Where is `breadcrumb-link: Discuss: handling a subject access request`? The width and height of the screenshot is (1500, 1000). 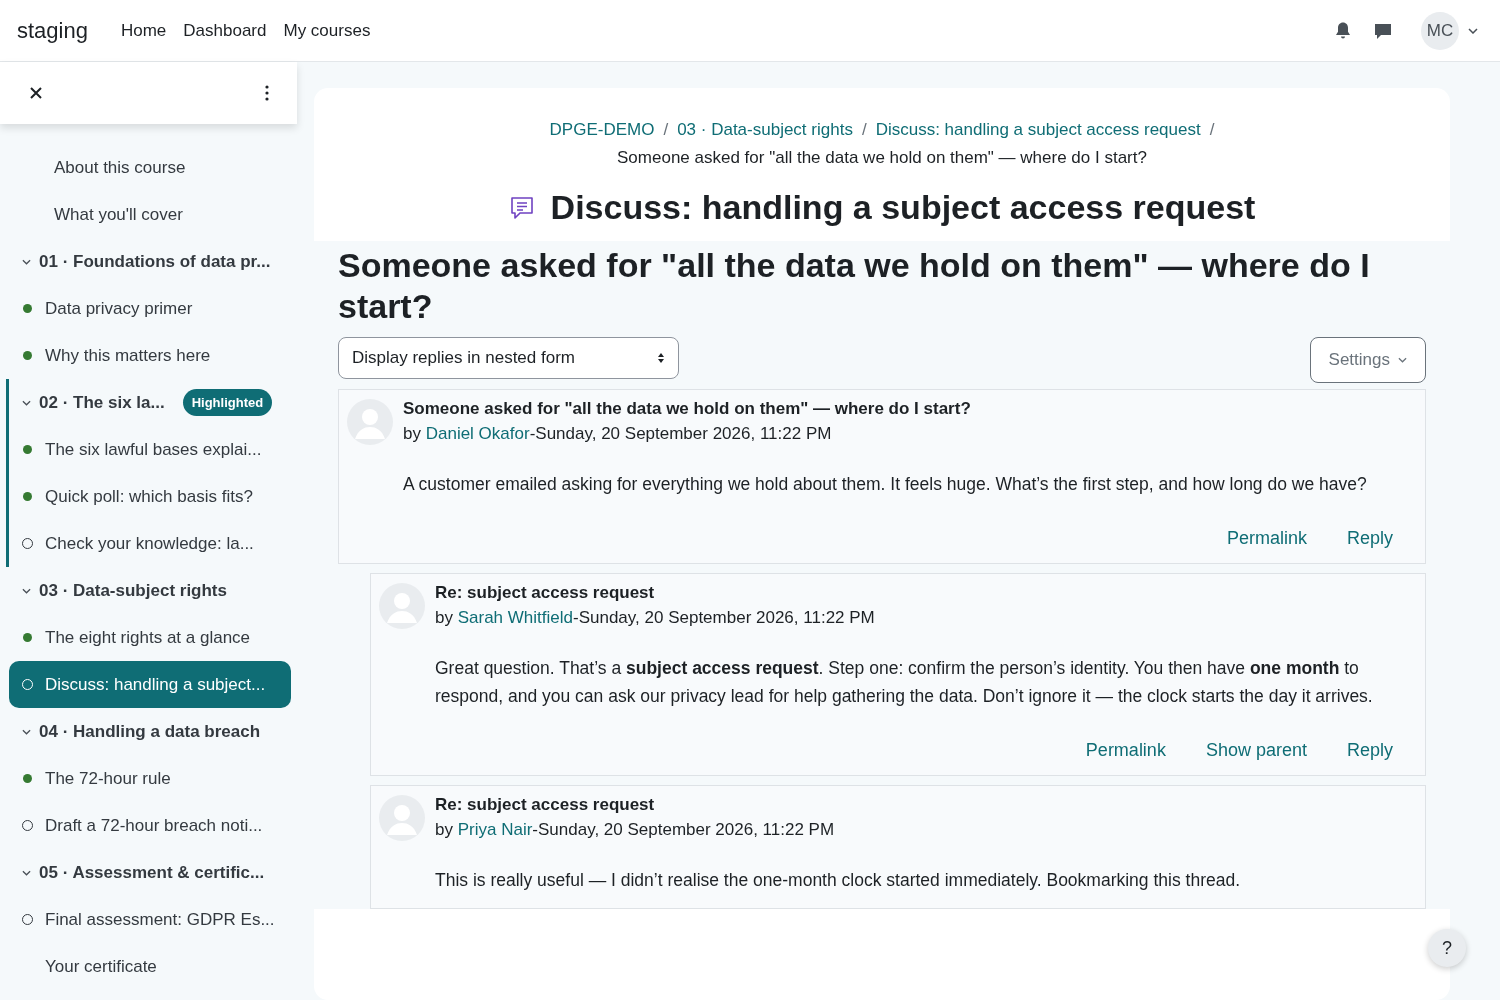 breadcrumb-link: Discuss: handling a subject access request is located at coordinates (1038, 130).